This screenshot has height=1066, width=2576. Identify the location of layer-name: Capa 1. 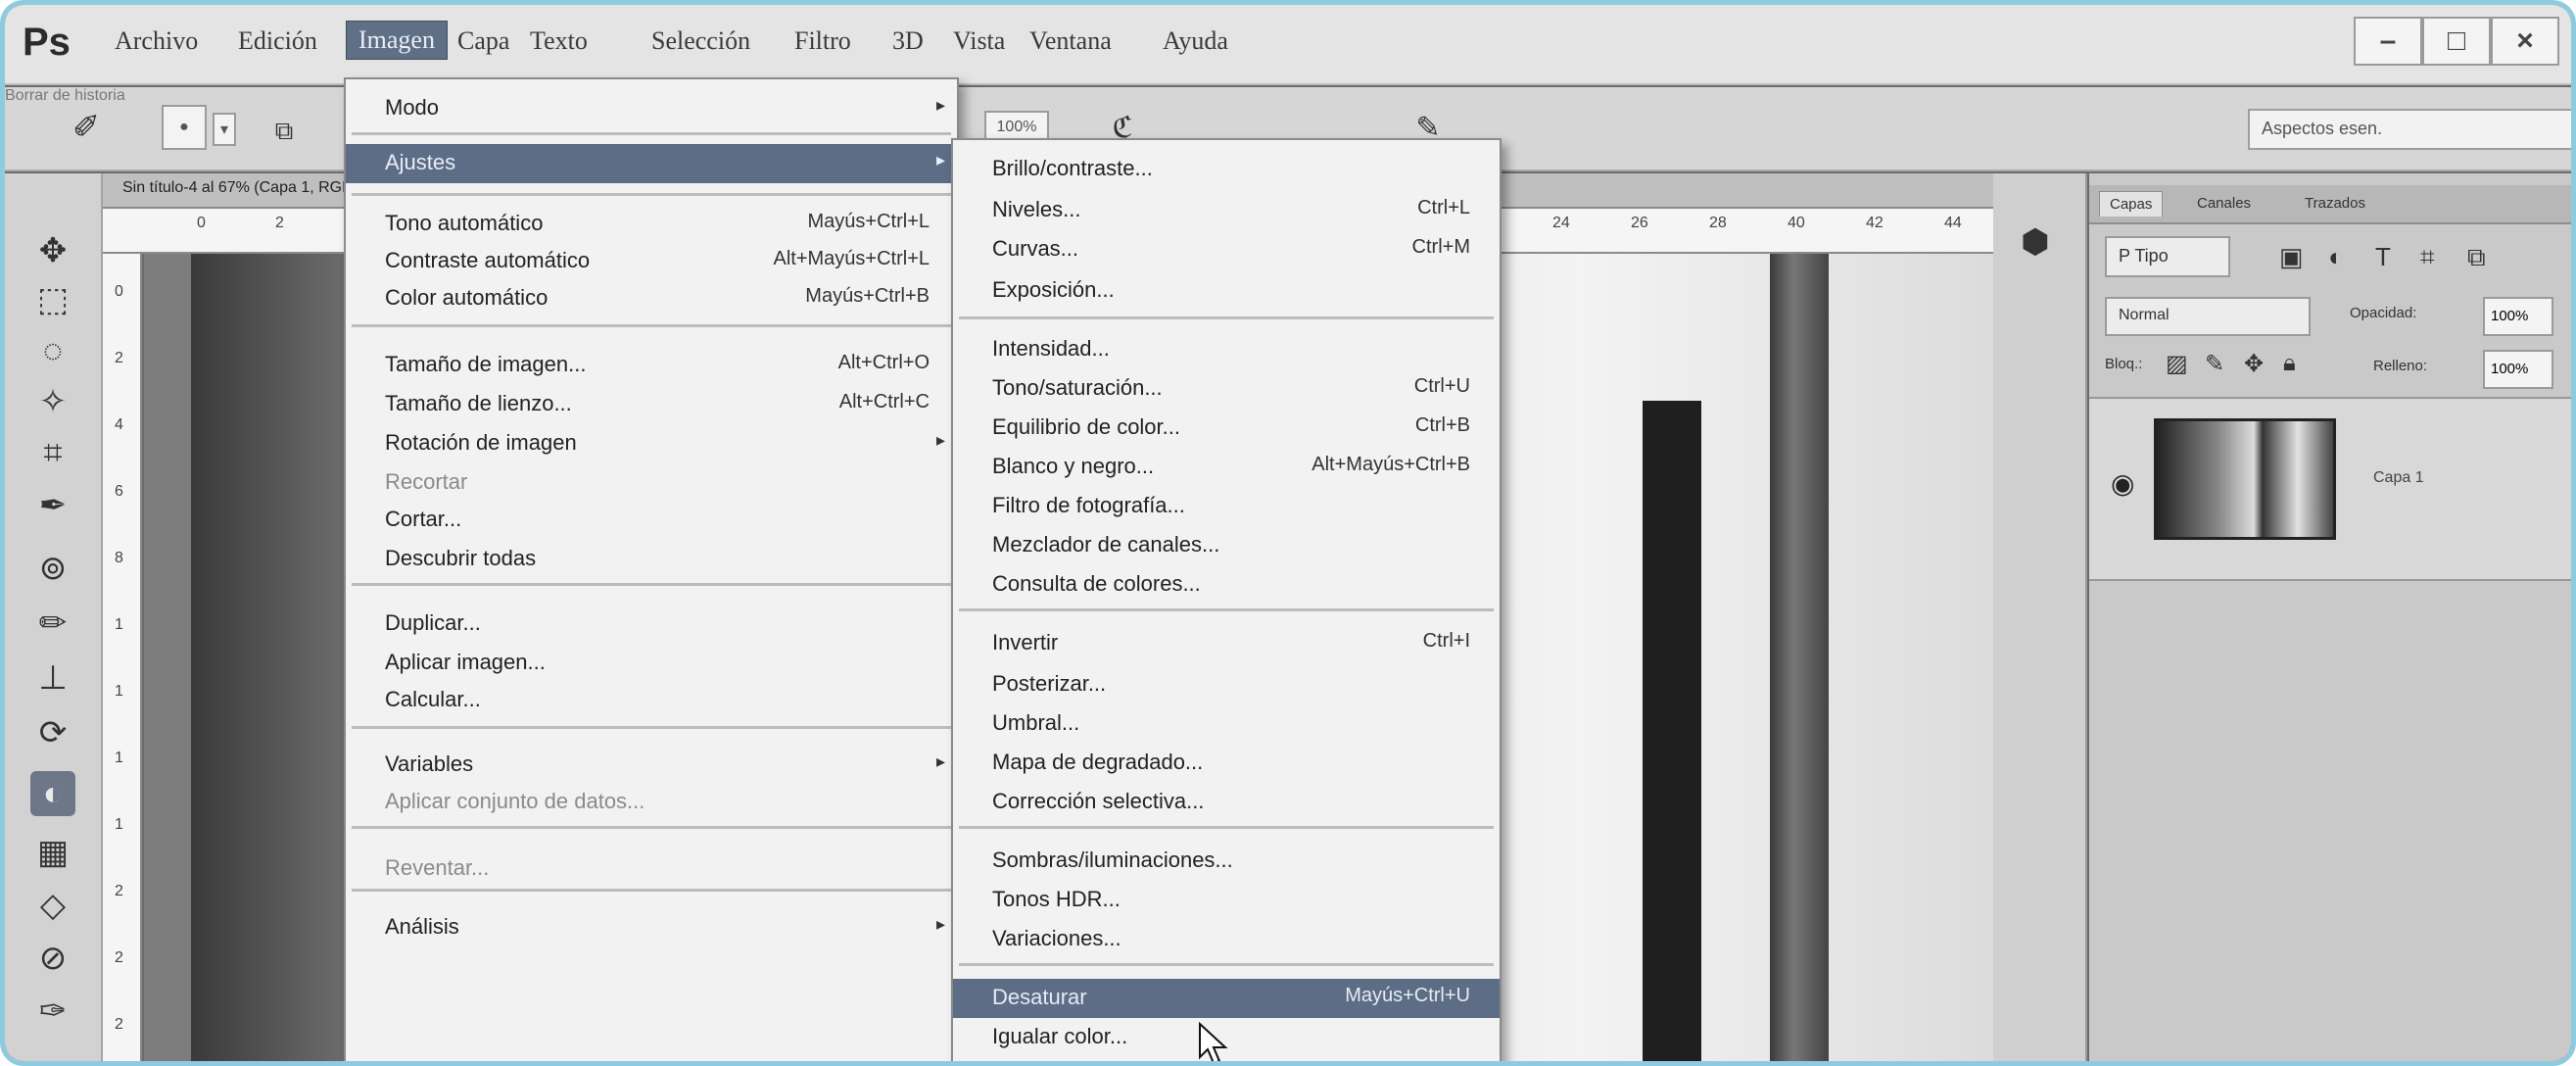
(2398, 478).